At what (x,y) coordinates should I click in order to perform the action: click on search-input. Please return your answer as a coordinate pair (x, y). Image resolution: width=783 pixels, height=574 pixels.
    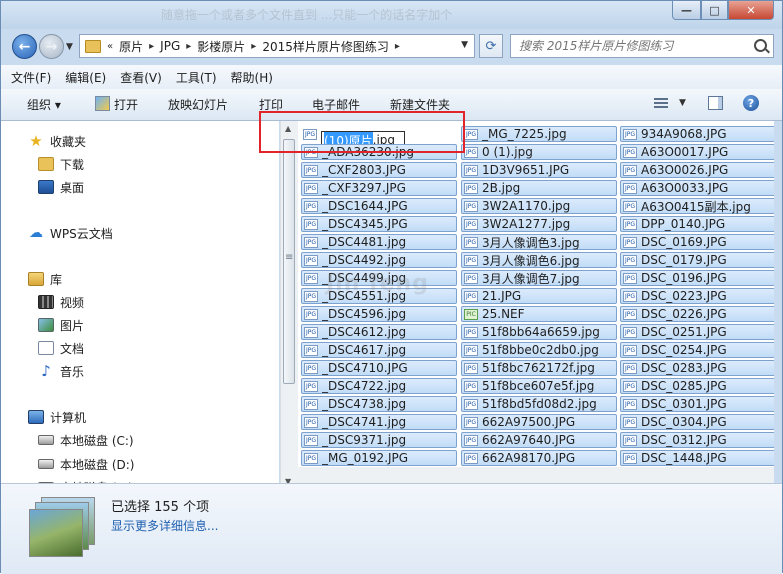
    Looking at the image, I should click on (634, 46).